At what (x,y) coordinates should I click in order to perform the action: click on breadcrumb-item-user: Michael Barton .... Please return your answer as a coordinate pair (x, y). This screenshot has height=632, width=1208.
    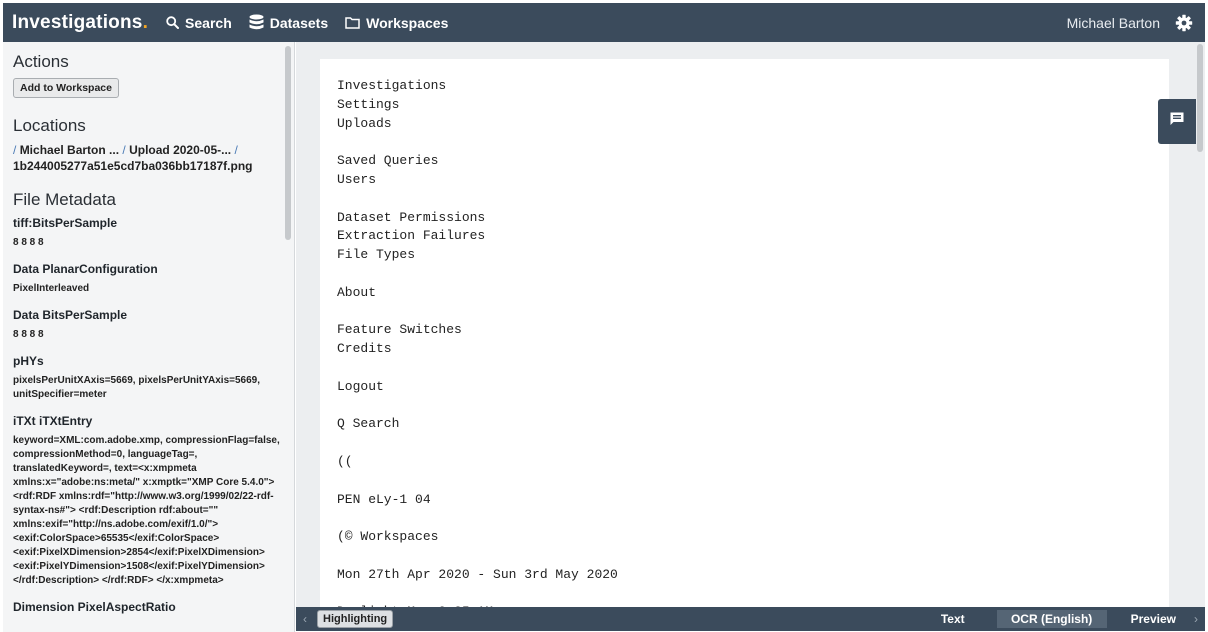
    Looking at the image, I should click on (69, 150).